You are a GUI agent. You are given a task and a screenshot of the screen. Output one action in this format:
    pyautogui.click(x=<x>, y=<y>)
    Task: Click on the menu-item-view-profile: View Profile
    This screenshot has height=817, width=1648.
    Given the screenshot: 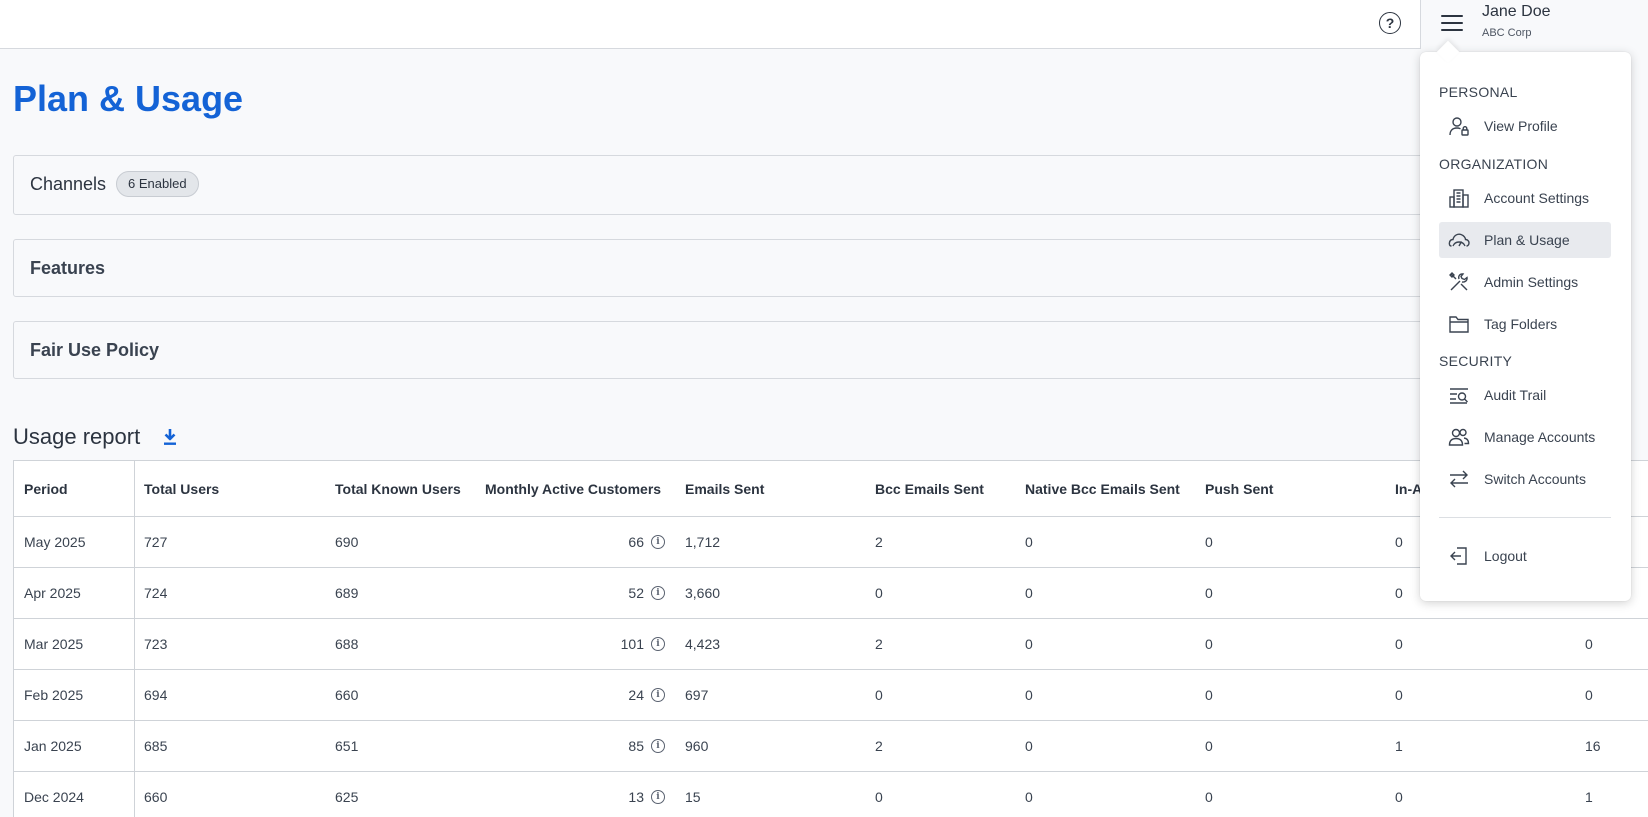 What is the action you would take?
    pyautogui.click(x=1525, y=126)
    